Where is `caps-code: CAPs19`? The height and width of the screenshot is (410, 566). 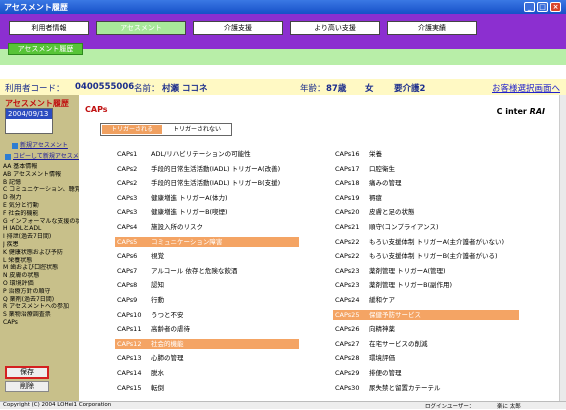 caps-code: CAPs19 is located at coordinates (347, 197).